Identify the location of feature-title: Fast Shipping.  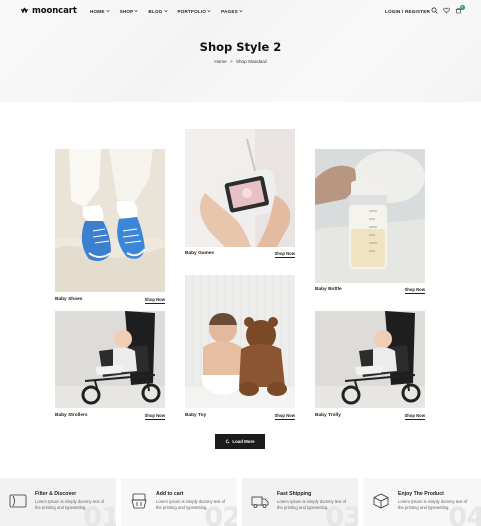
(294, 494).